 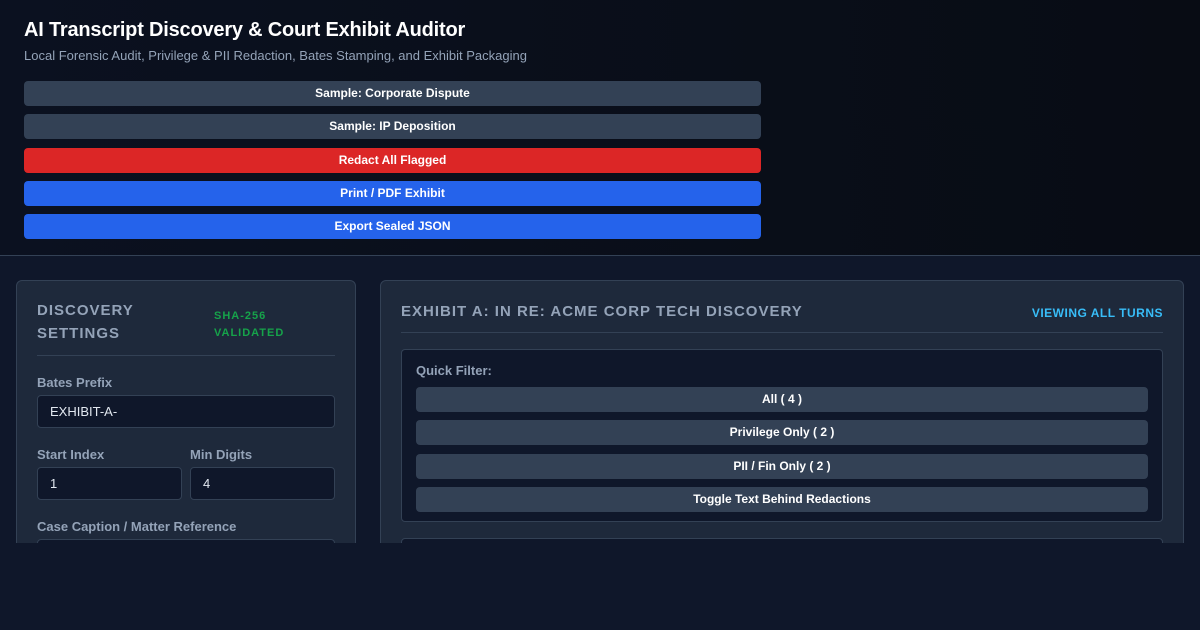 What do you see at coordinates (392, 160) in the screenshot?
I see `redact-all-flagged-button: Redact All Flagged` at bounding box center [392, 160].